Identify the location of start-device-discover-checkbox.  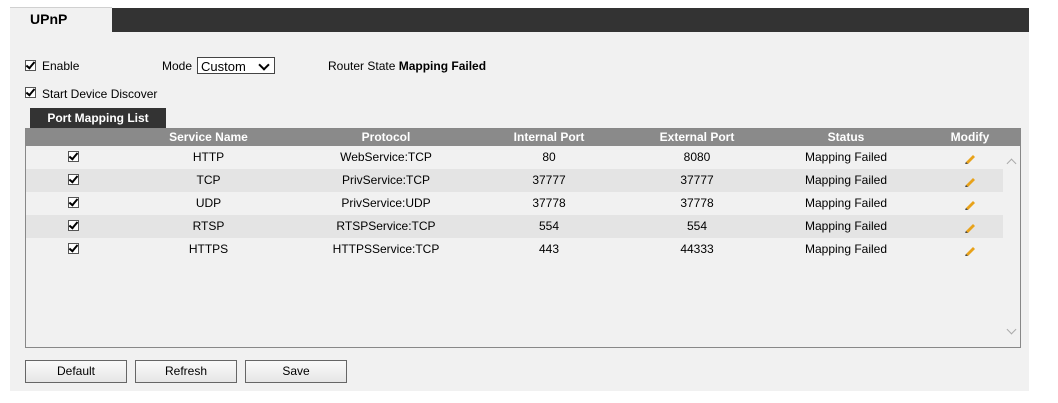
(30, 92).